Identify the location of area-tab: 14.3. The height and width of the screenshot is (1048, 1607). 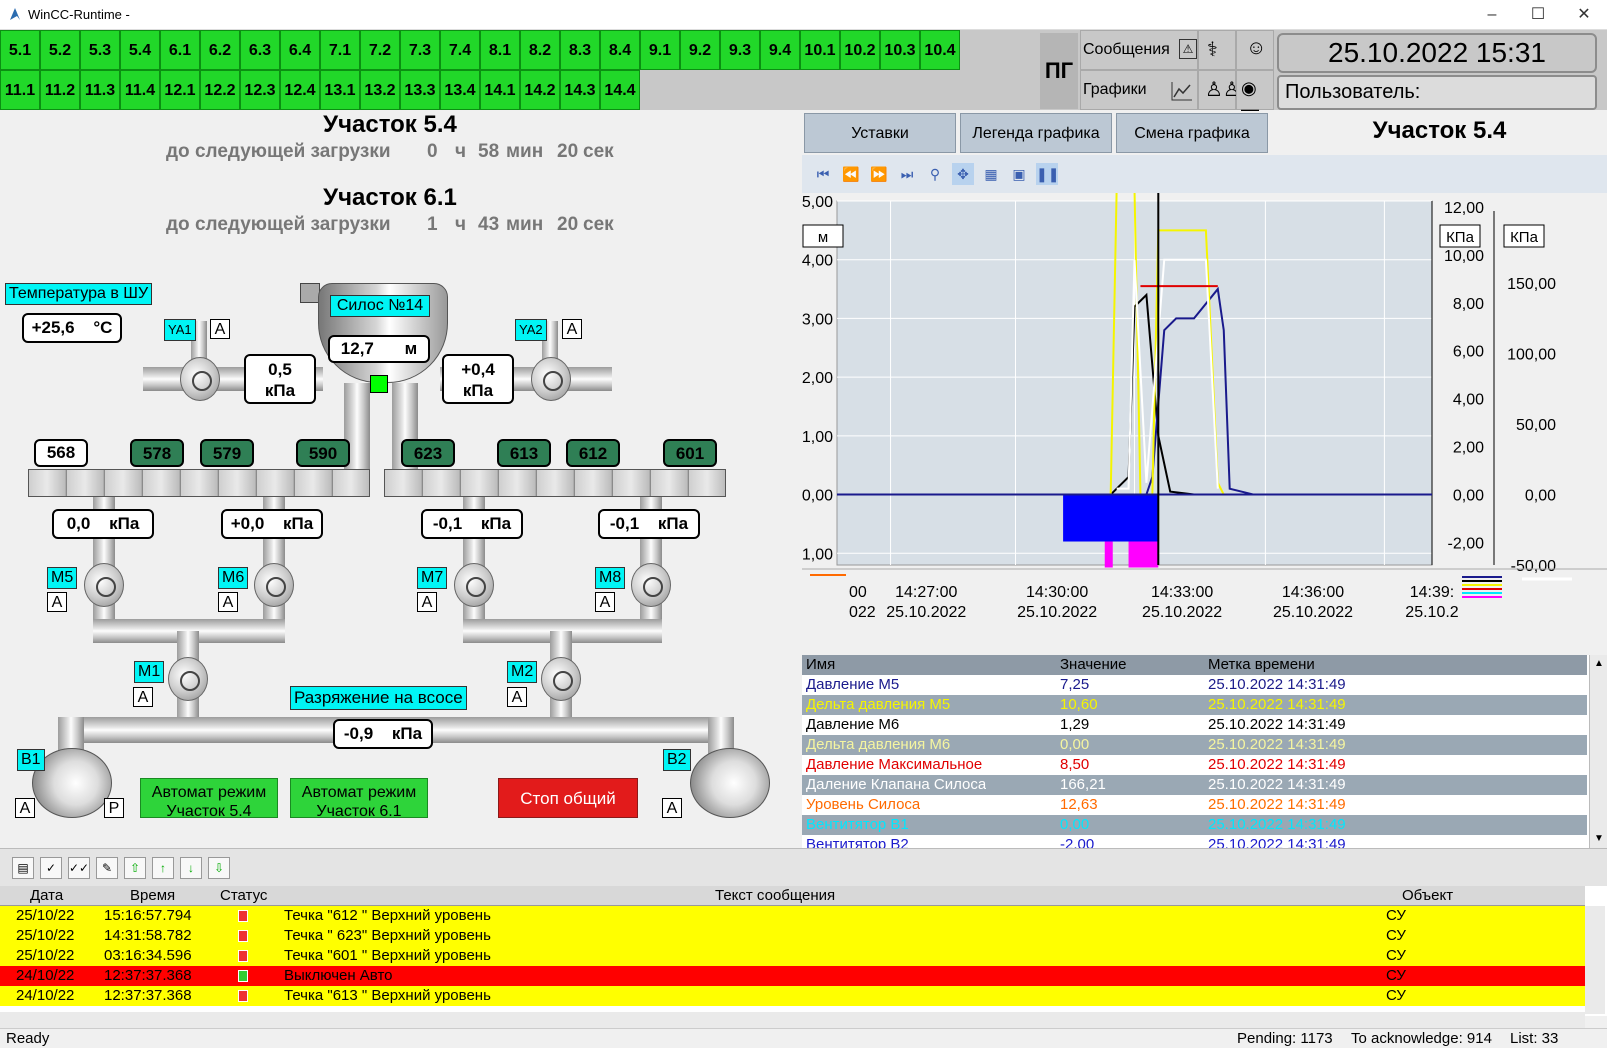
(580, 90).